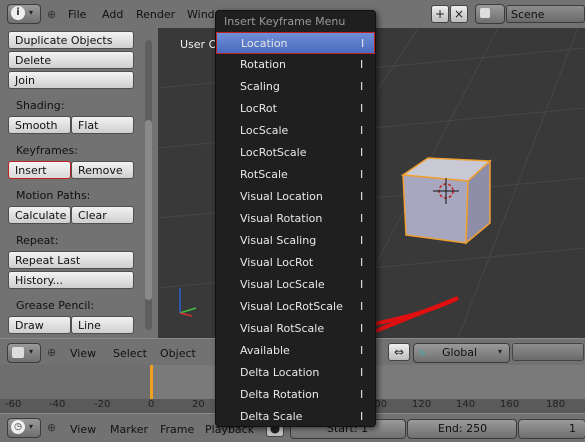 Image resolution: width=585 pixels, height=442 pixels. What do you see at coordinates (155, 14) in the screenshot?
I see `menu-render: Render` at bounding box center [155, 14].